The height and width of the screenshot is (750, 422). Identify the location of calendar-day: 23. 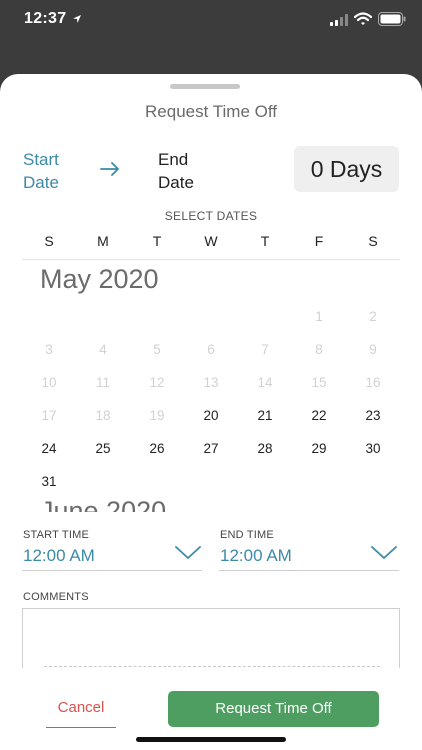
(373, 415).